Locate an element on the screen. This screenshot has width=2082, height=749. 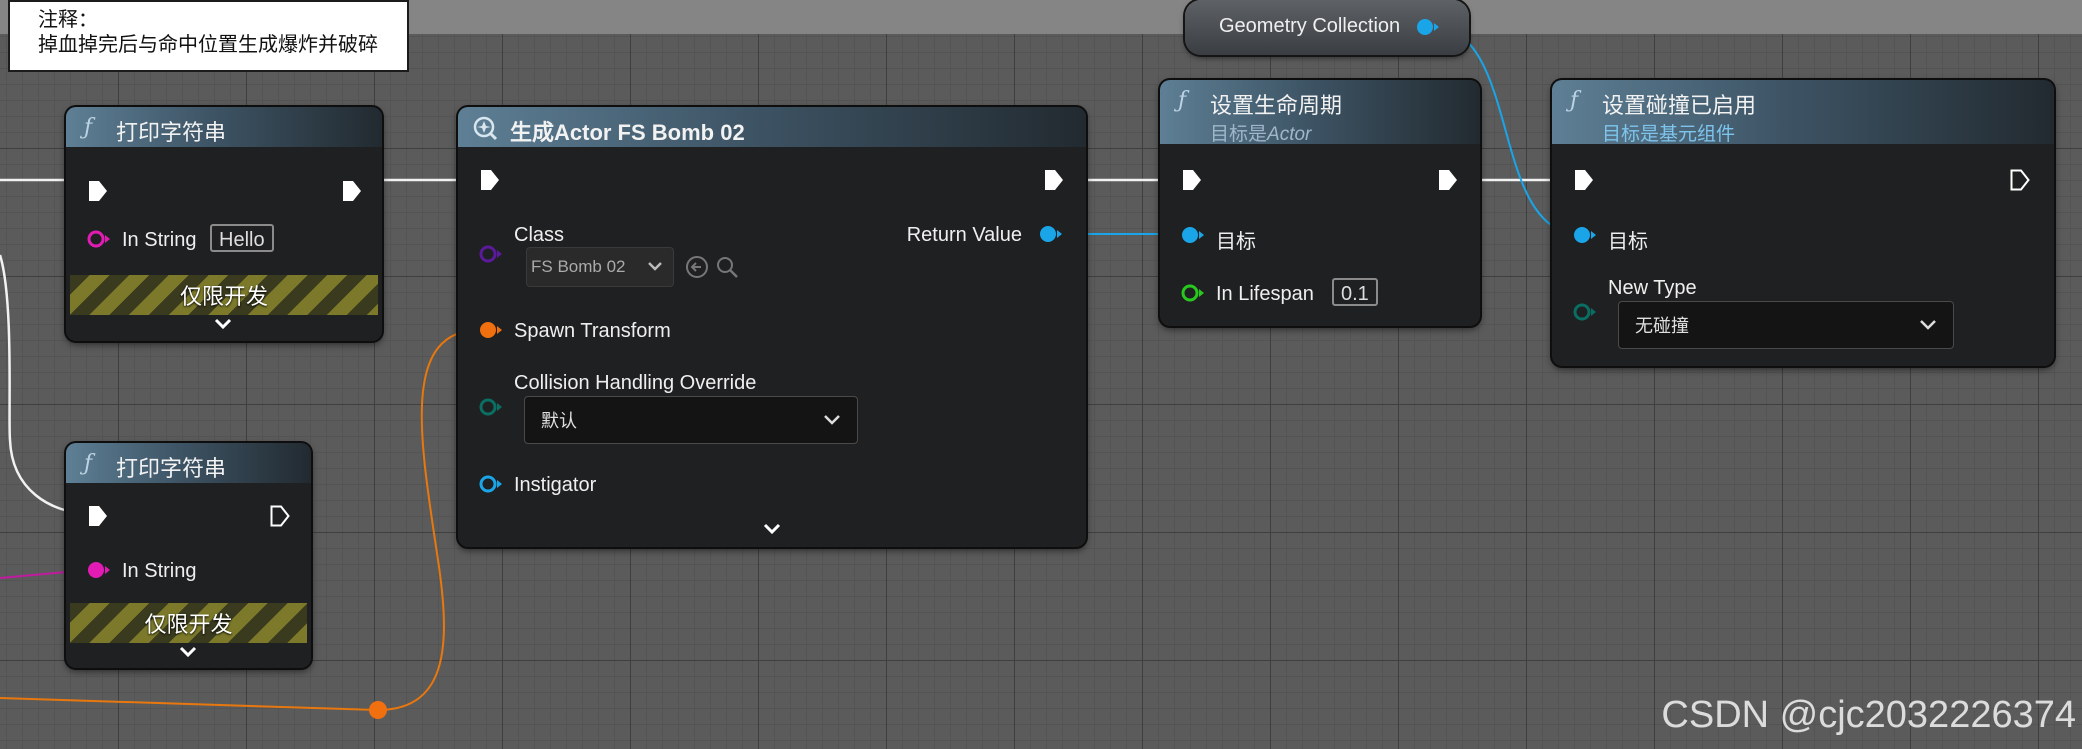
node-title: 设置生命周期 is located at coordinates (1276, 105).